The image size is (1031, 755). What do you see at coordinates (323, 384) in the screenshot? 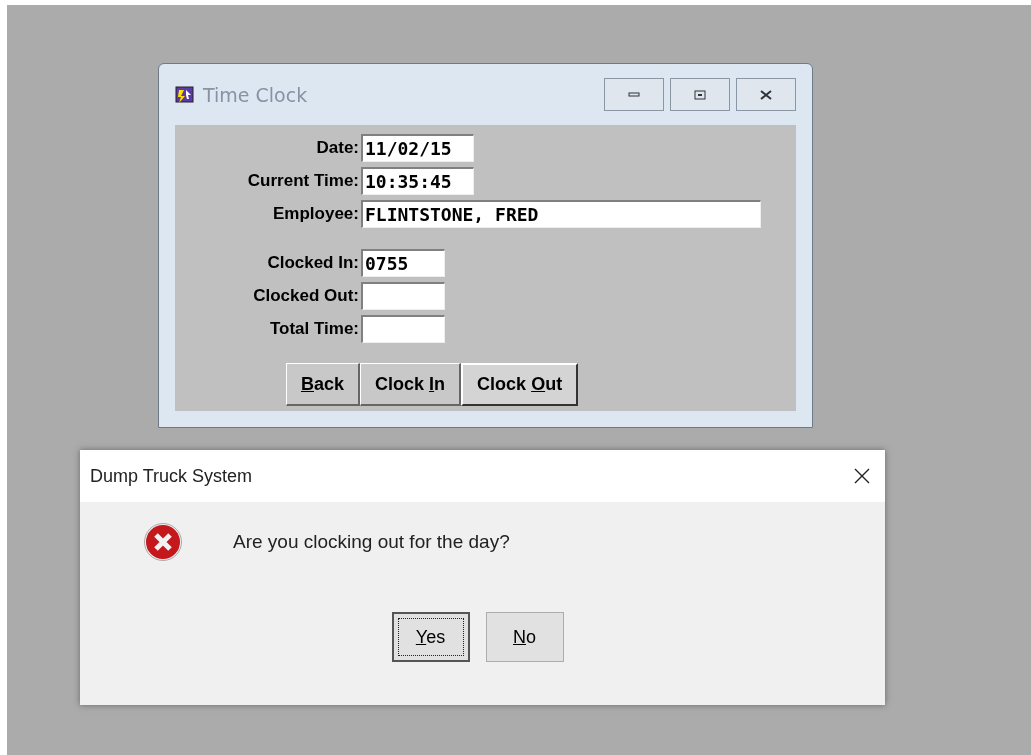
I see `form-button: Back` at bounding box center [323, 384].